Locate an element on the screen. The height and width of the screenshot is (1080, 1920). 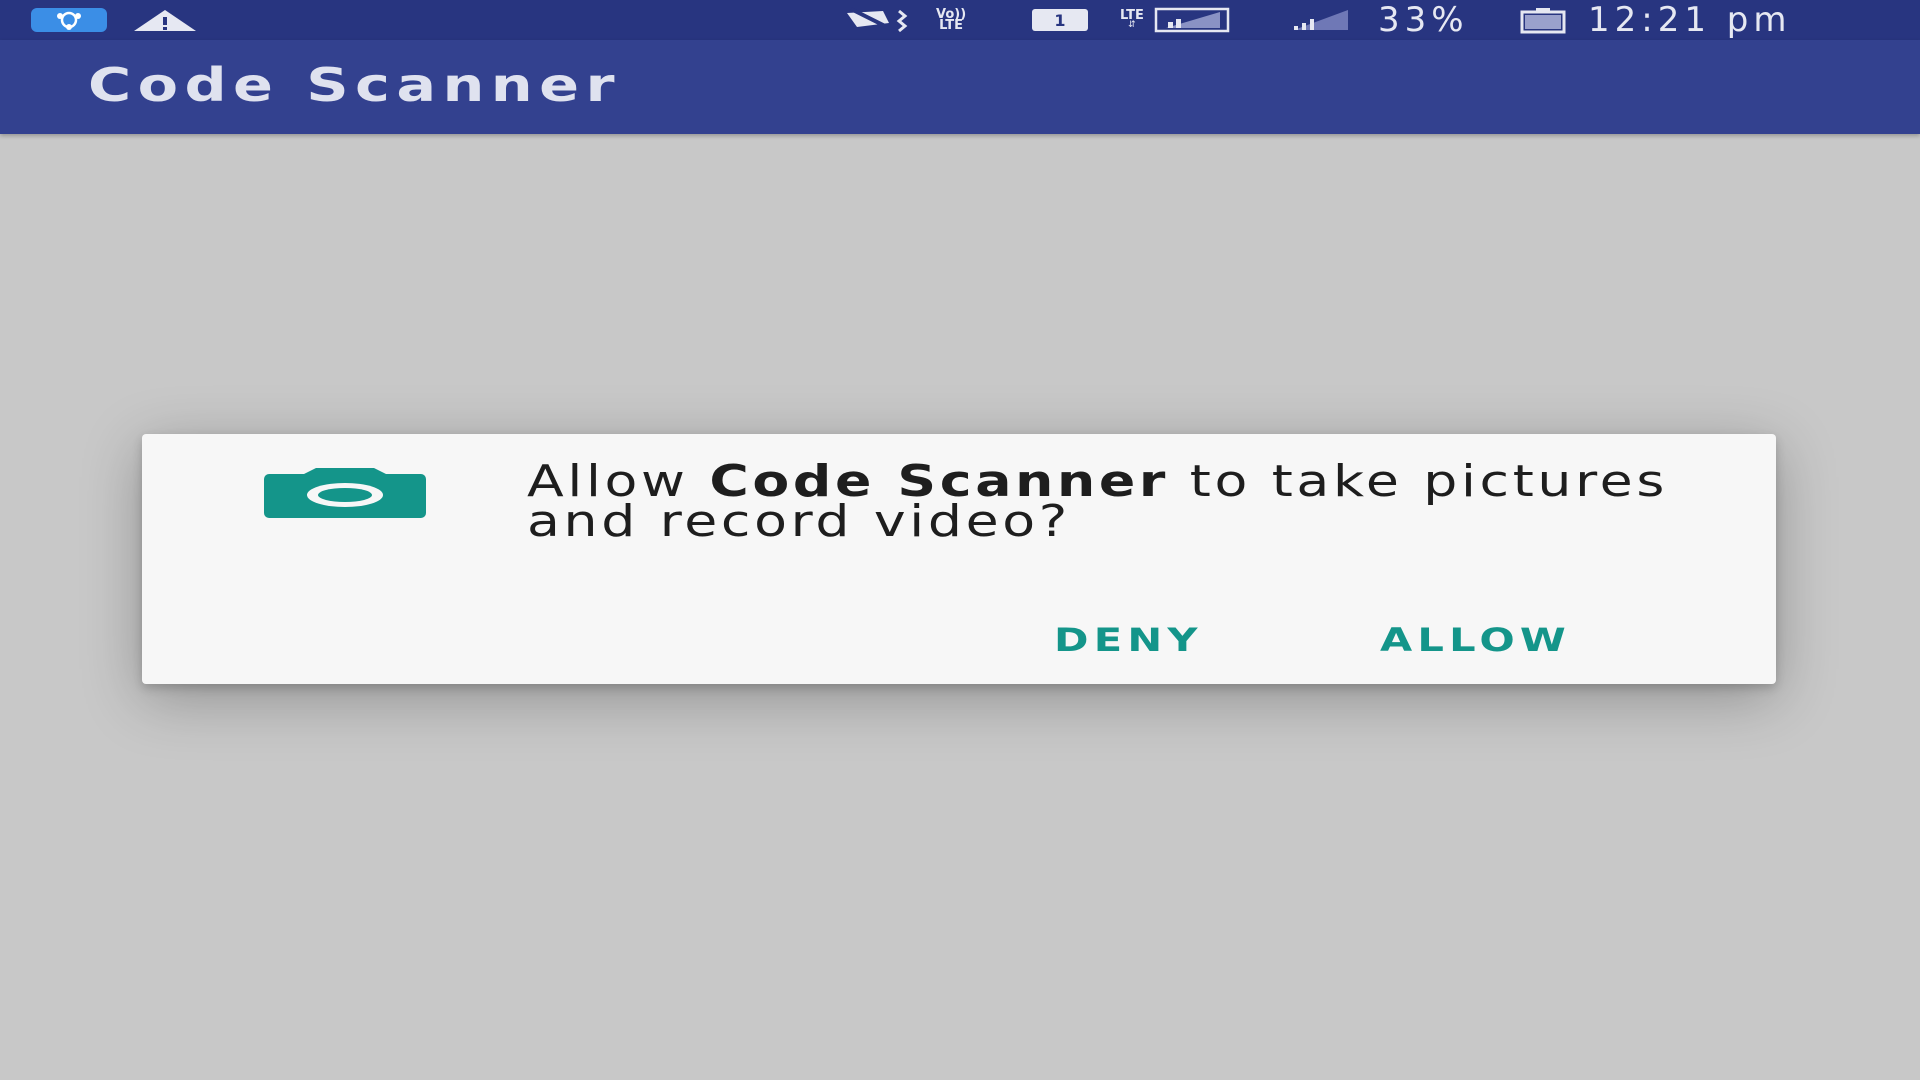
clock: 12:21 pm is located at coordinates (1690, 20).